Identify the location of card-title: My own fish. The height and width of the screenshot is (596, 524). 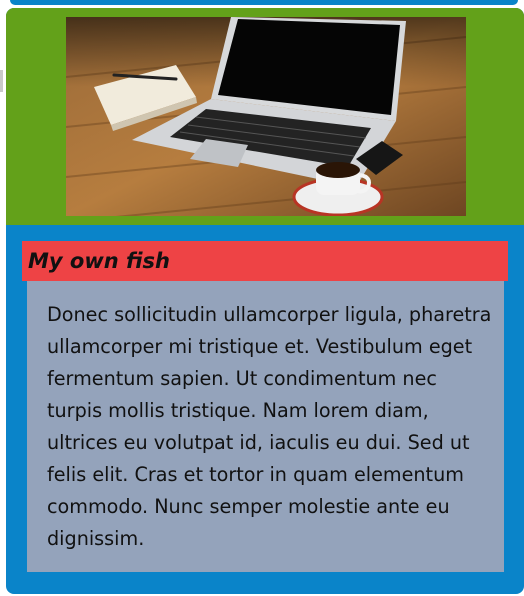
(99, 261).